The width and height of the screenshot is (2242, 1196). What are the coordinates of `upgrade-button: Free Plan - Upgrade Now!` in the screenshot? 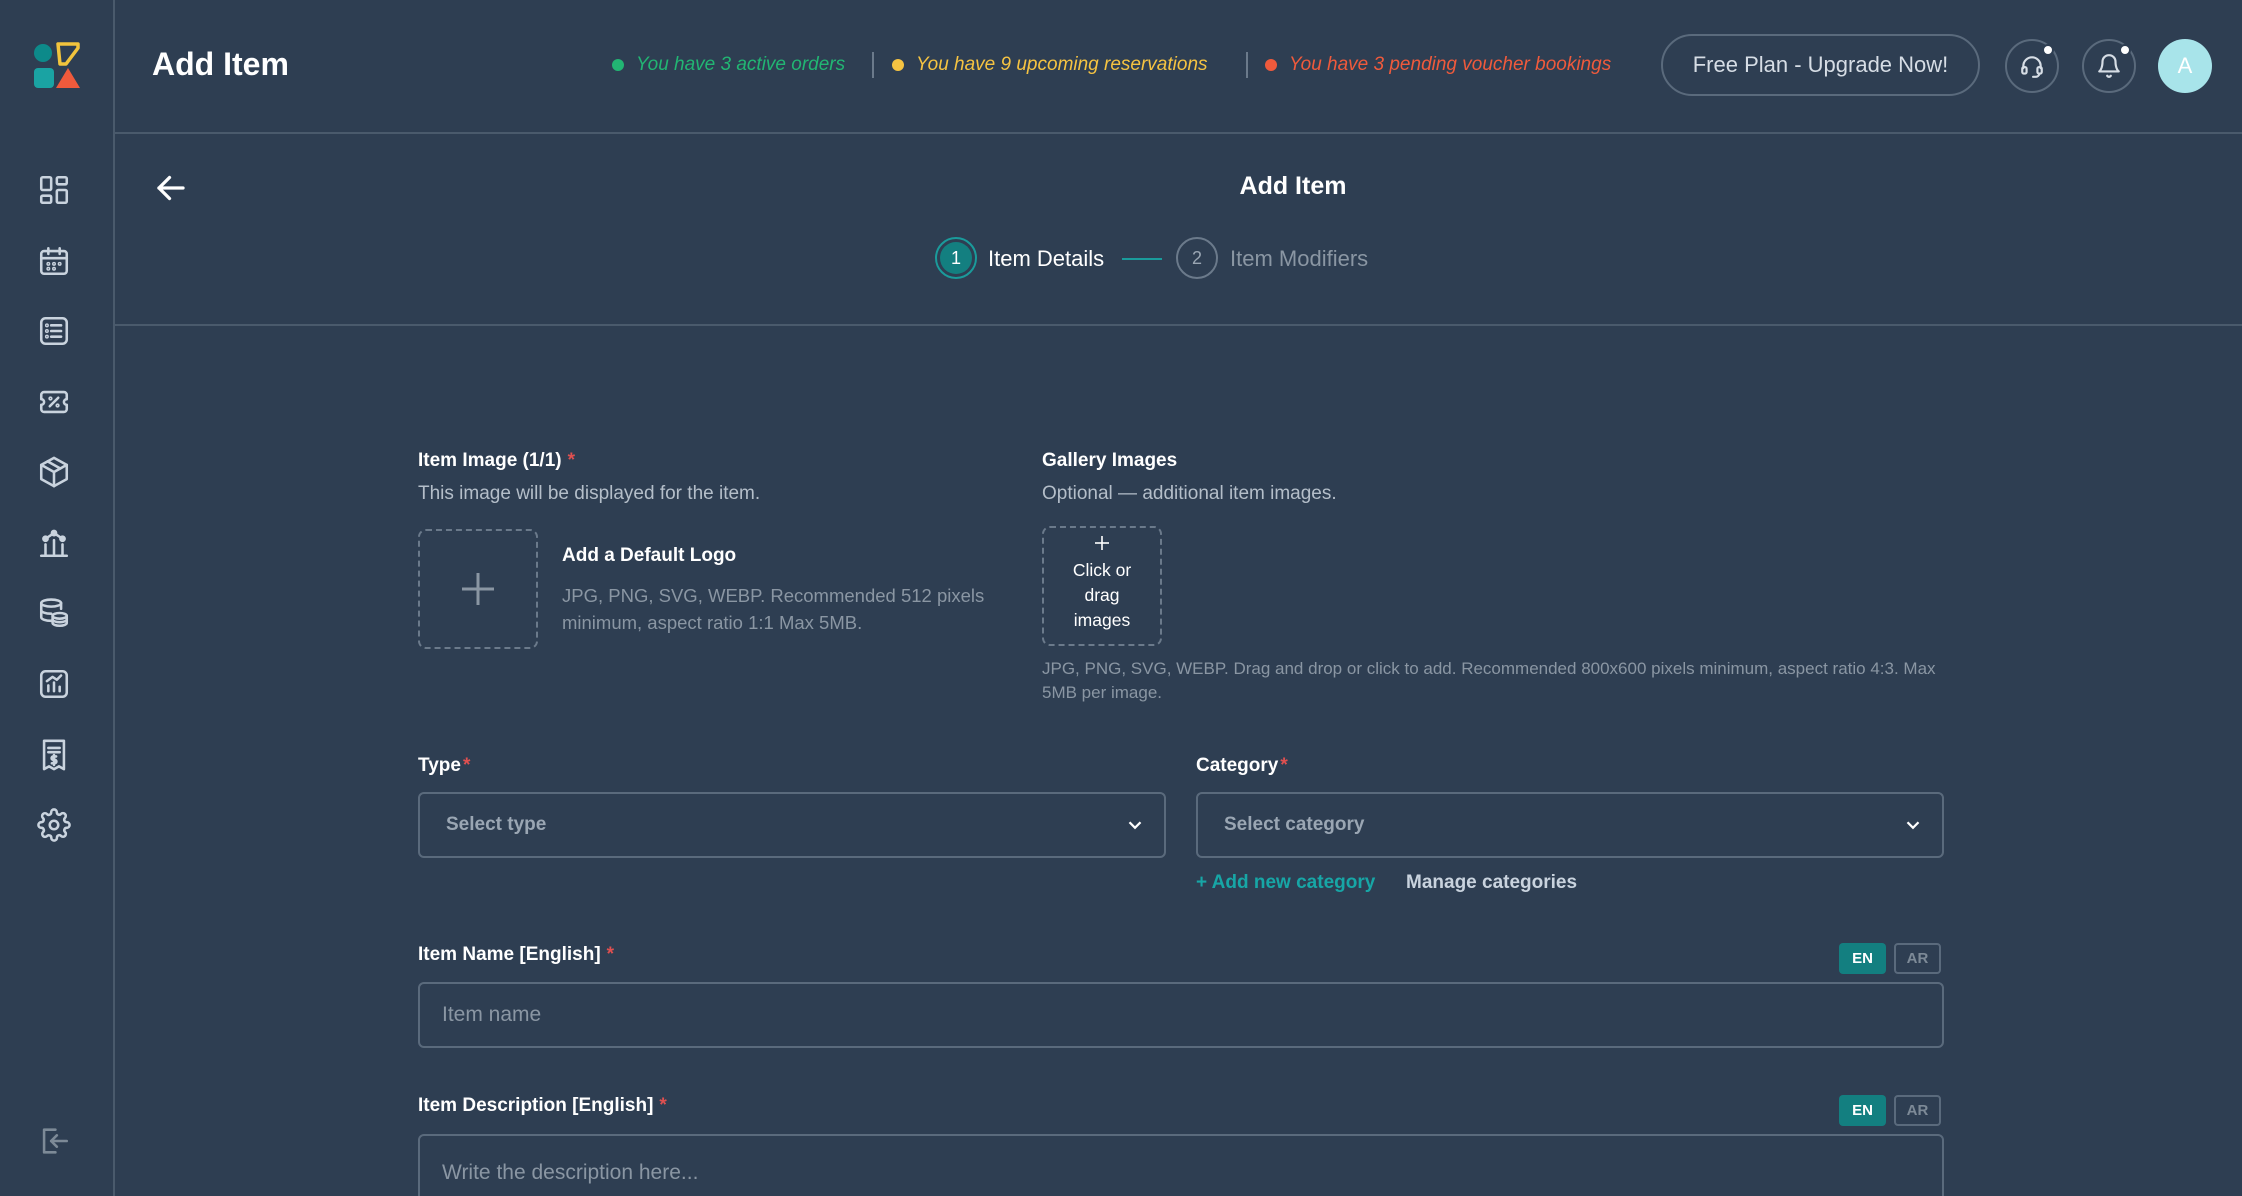 It's located at (1820, 65).